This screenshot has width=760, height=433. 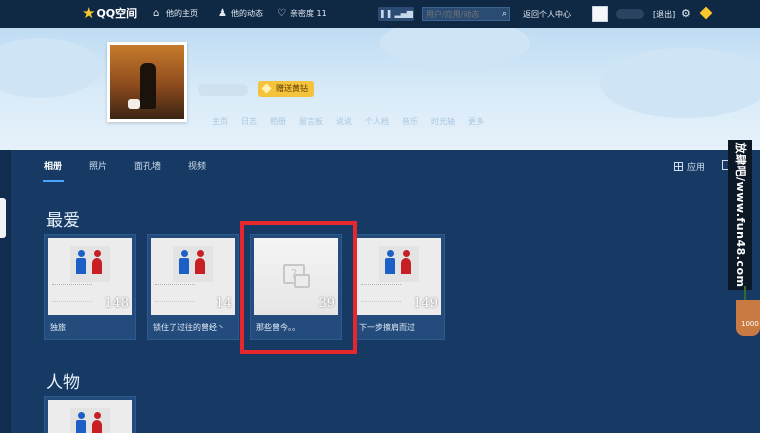 What do you see at coordinates (410, 121) in the screenshot?
I see `subnav-item: 音乐` at bounding box center [410, 121].